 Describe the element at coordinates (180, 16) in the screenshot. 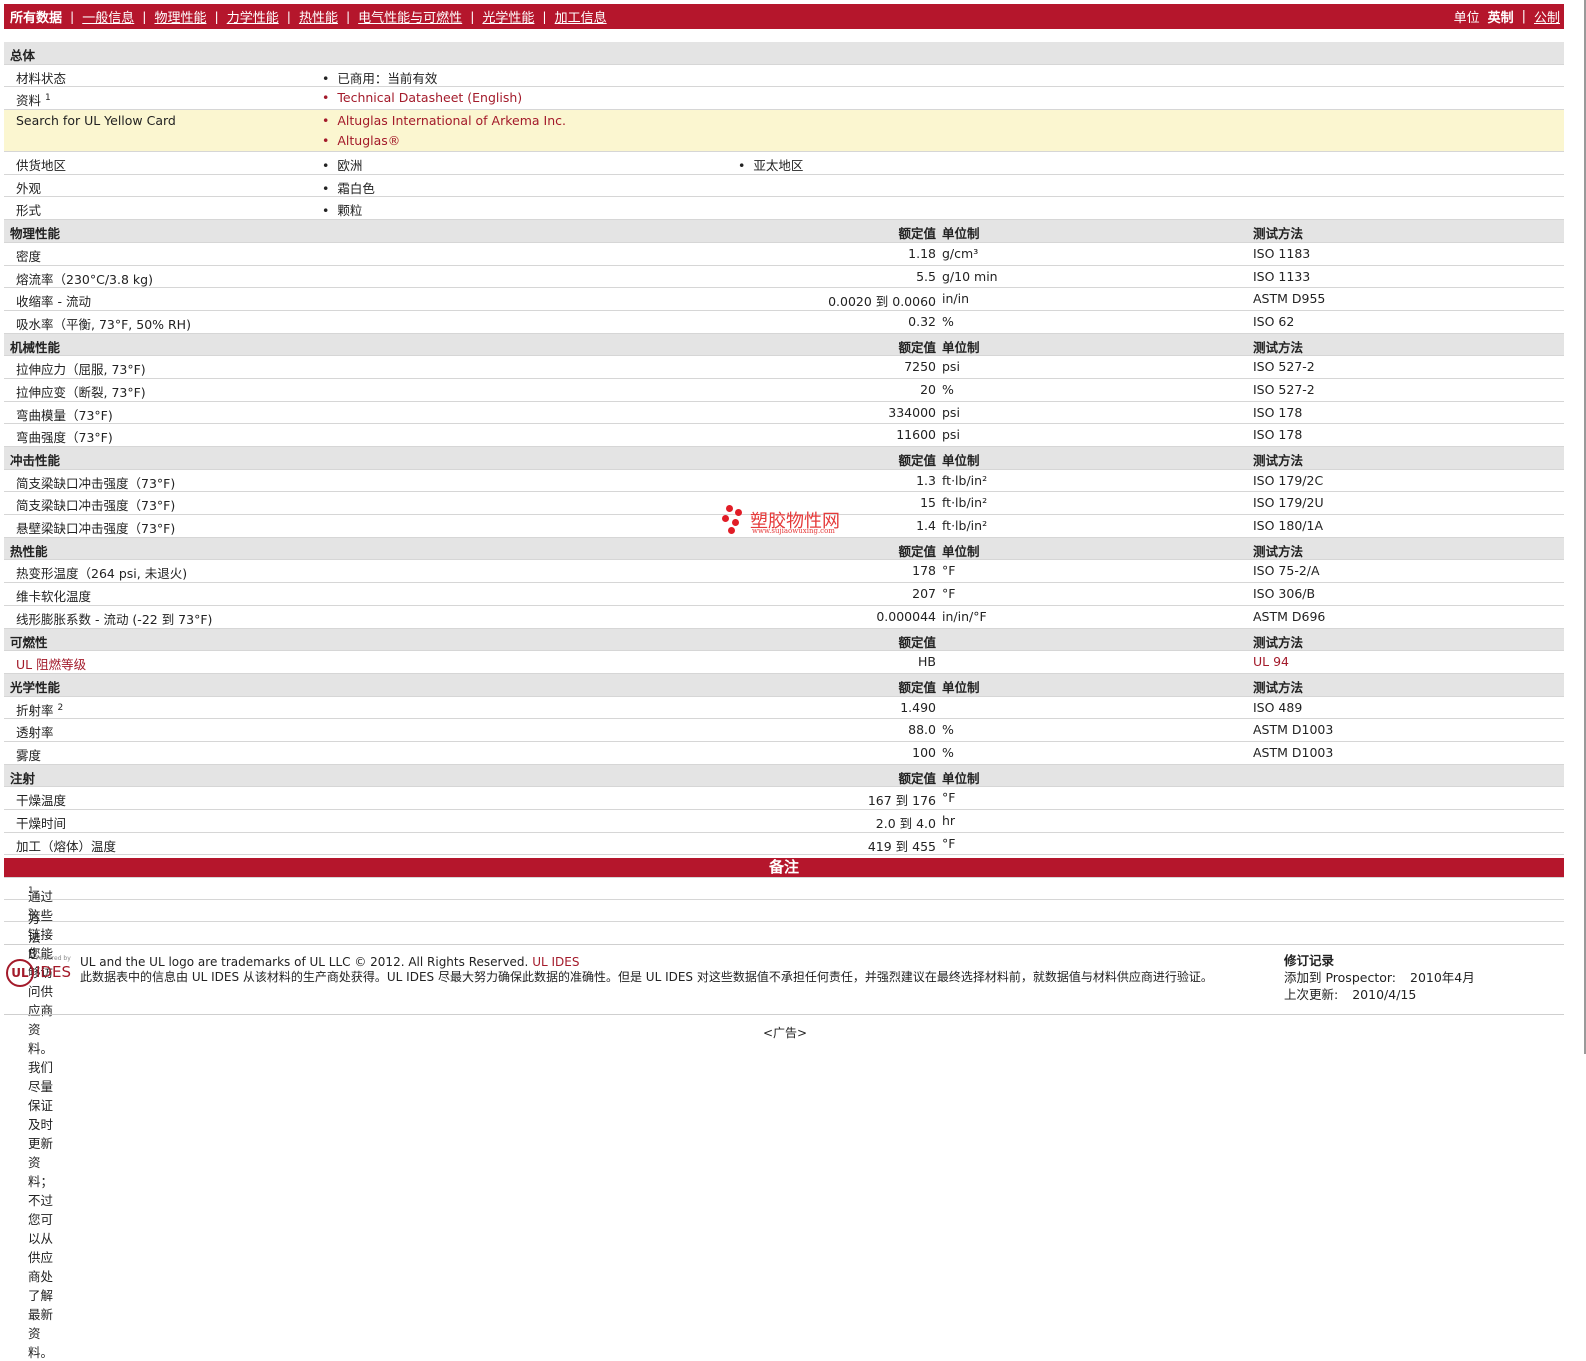

I see `tab-physical: 物理性能` at that location.